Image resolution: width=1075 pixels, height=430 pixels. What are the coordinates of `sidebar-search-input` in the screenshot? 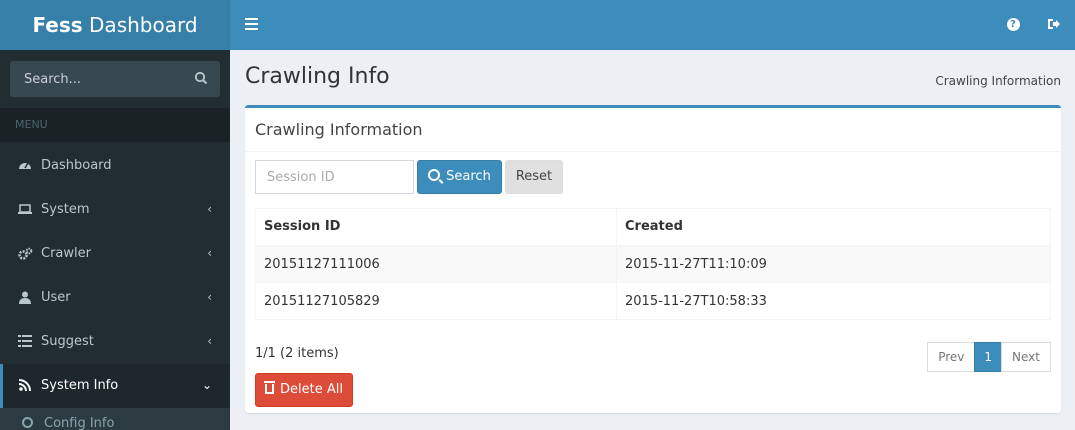 It's located at (97, 79).